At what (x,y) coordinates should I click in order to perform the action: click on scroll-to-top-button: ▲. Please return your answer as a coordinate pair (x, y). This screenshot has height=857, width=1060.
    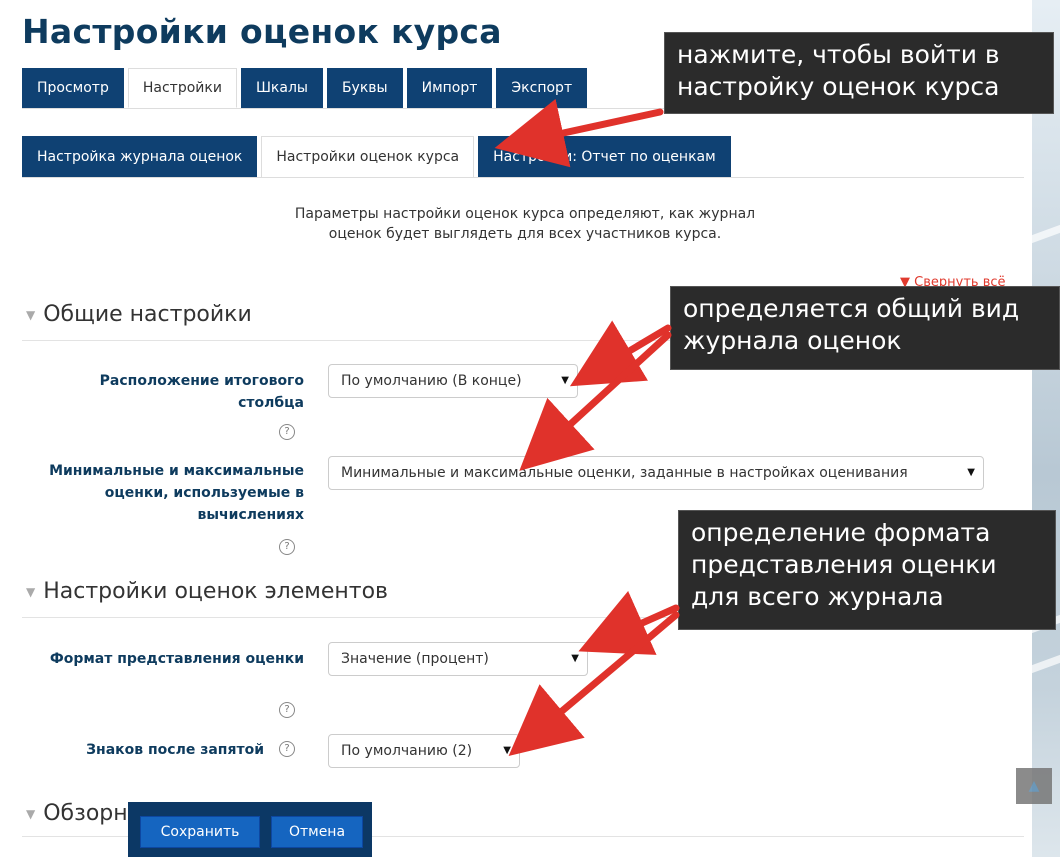
    Looking at the image, I should click on (1034, 786).